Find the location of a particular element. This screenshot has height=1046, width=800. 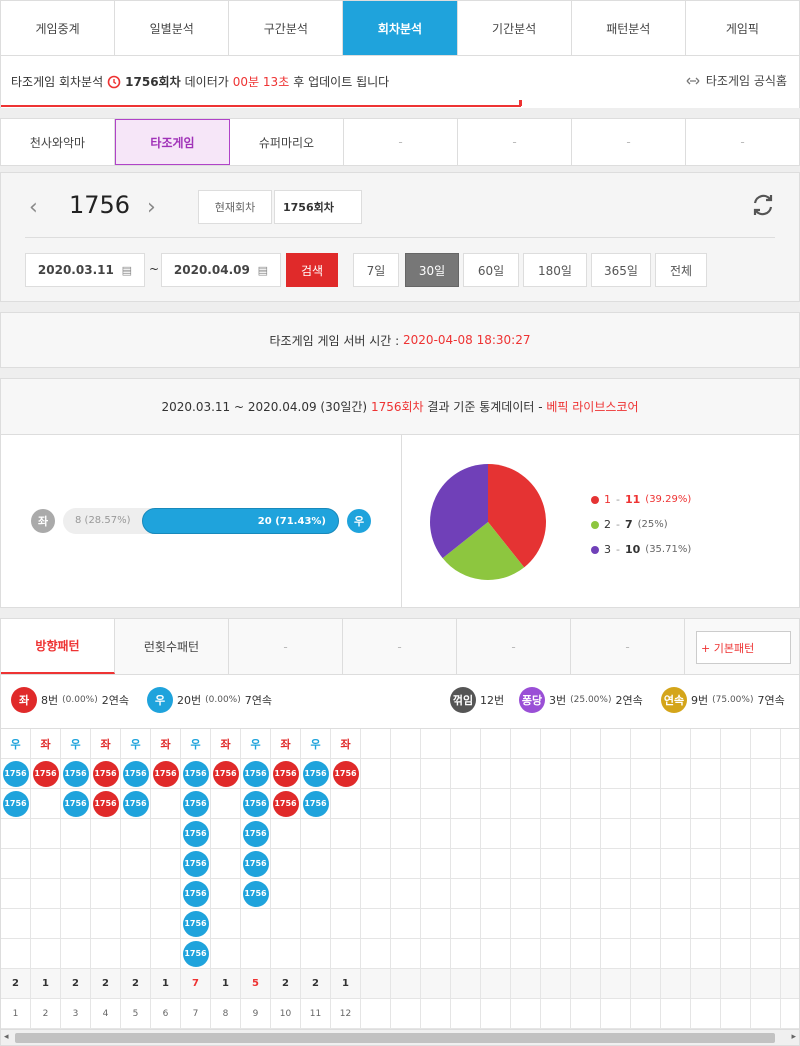

game-tab-2: 타조게임 is located at coordinates (172, 142).